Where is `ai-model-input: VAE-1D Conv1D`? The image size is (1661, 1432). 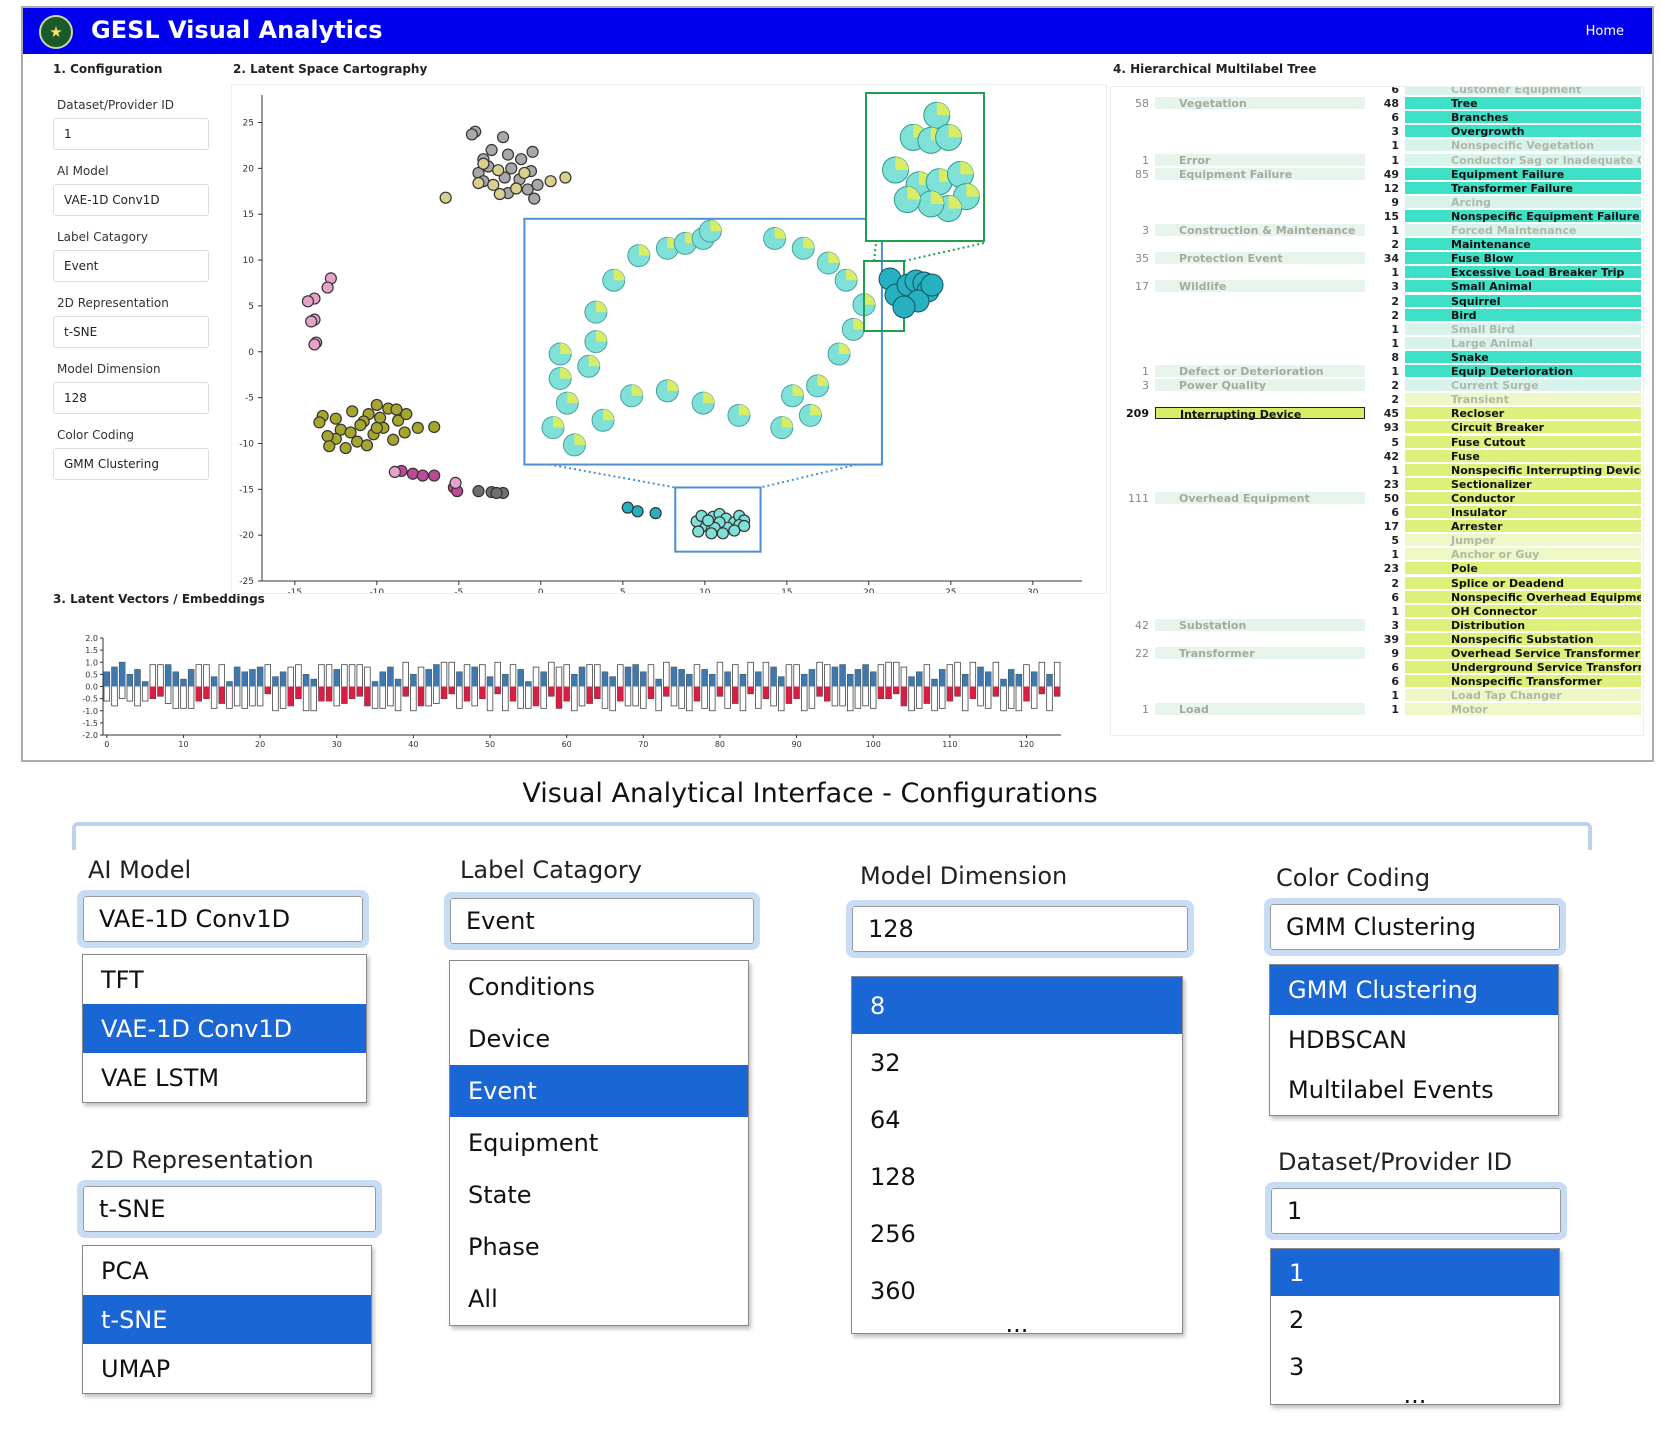
ai-model-input: VAE-1D Conv1D is located at coordinates (131, 200).